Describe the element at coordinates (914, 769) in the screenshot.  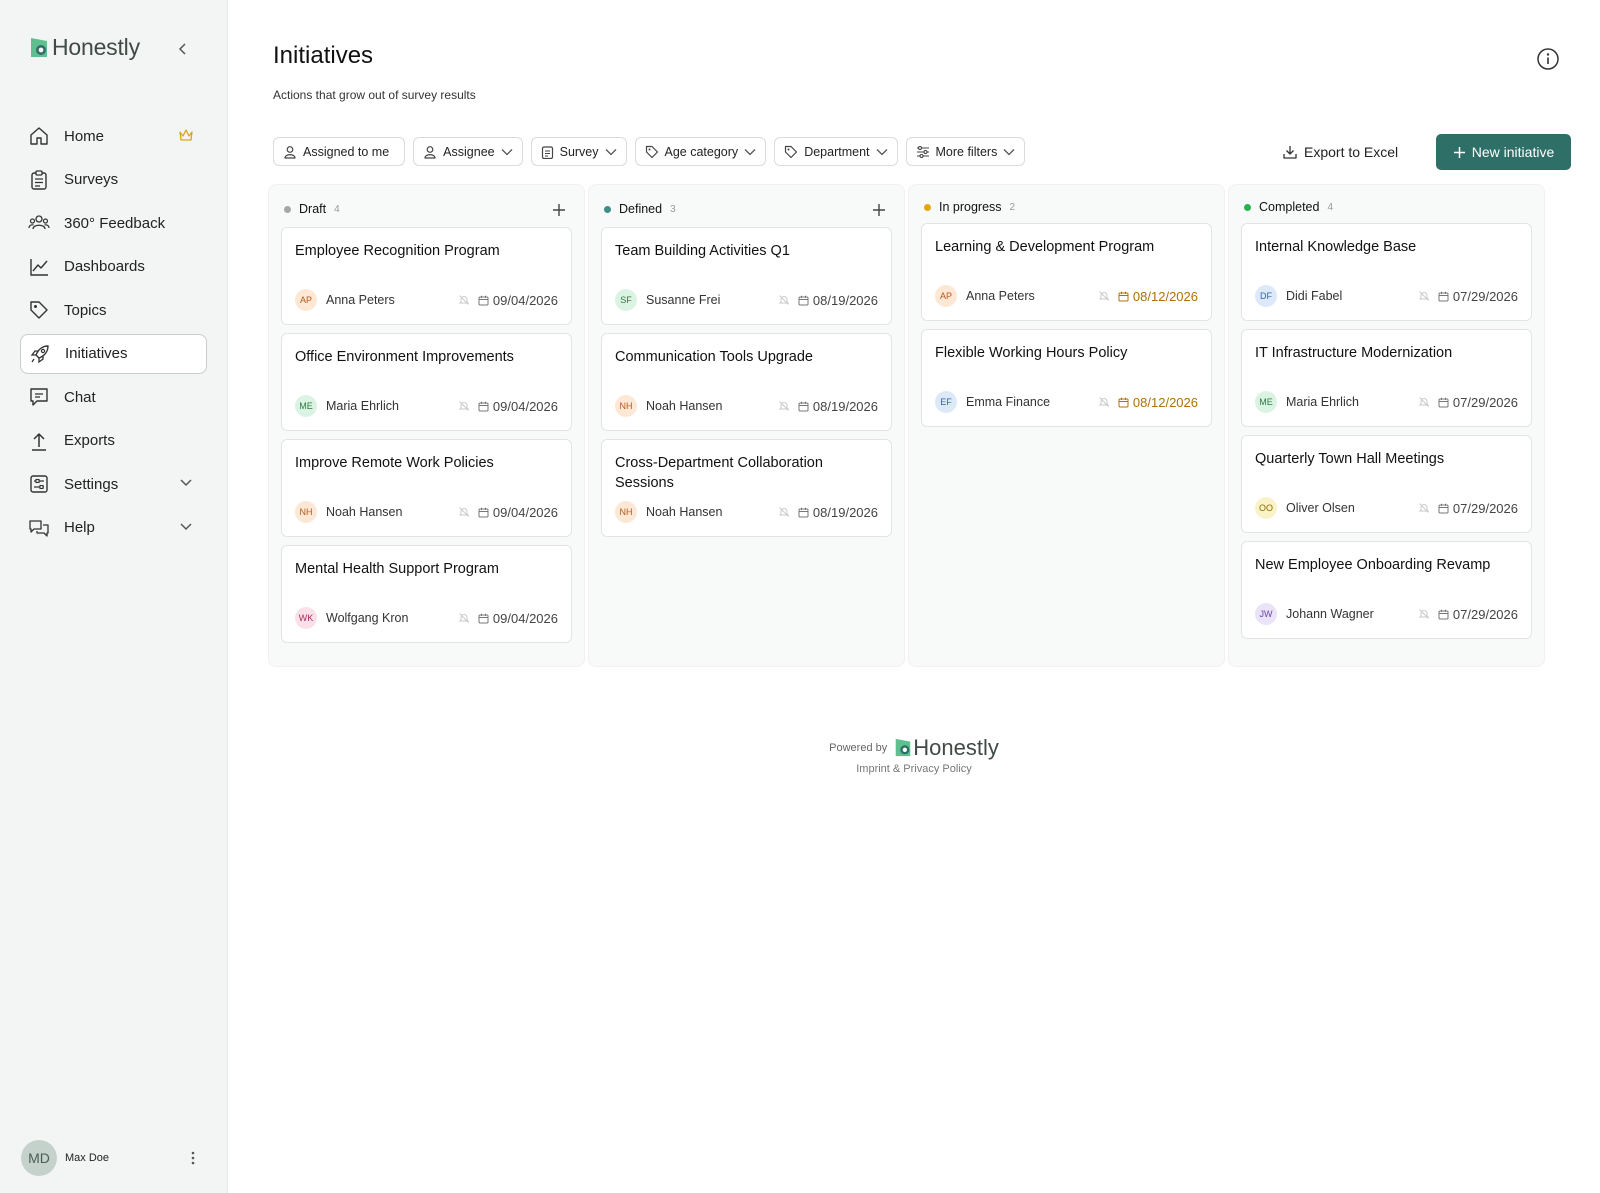
I see `imprint-privacy-link: Imprint & Privacy Policy` at that location.